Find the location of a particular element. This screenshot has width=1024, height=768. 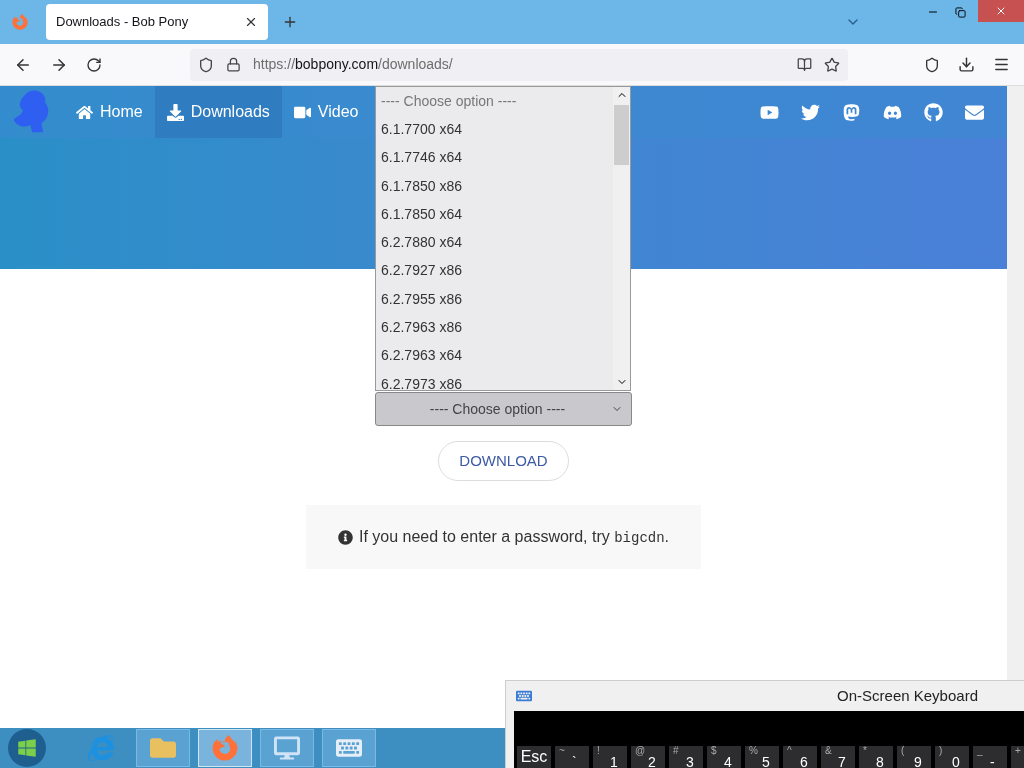

house-icon is located at coordinates (84, 112).